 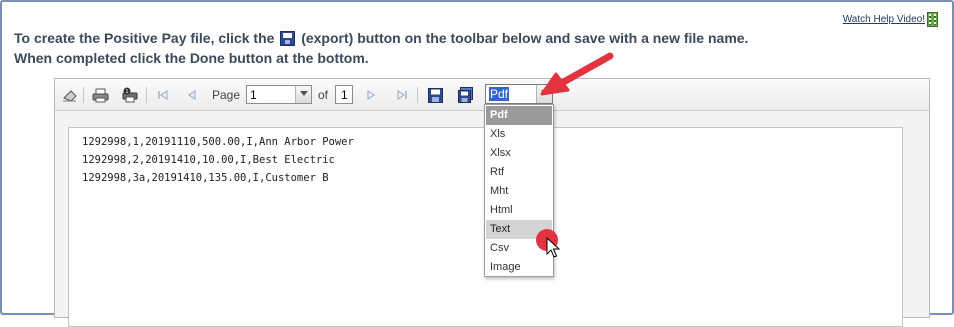 I want to click on format-option-mht: Mht, so click(x=519, y=191).